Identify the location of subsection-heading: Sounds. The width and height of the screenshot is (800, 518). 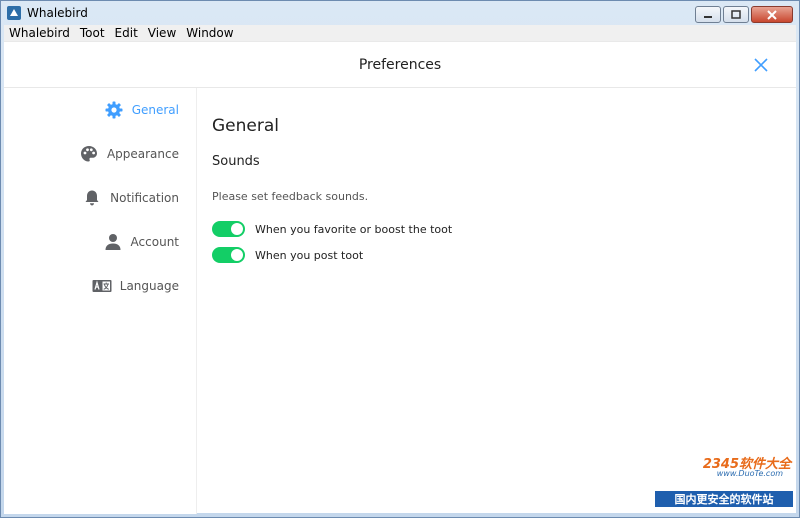
(236, 161).